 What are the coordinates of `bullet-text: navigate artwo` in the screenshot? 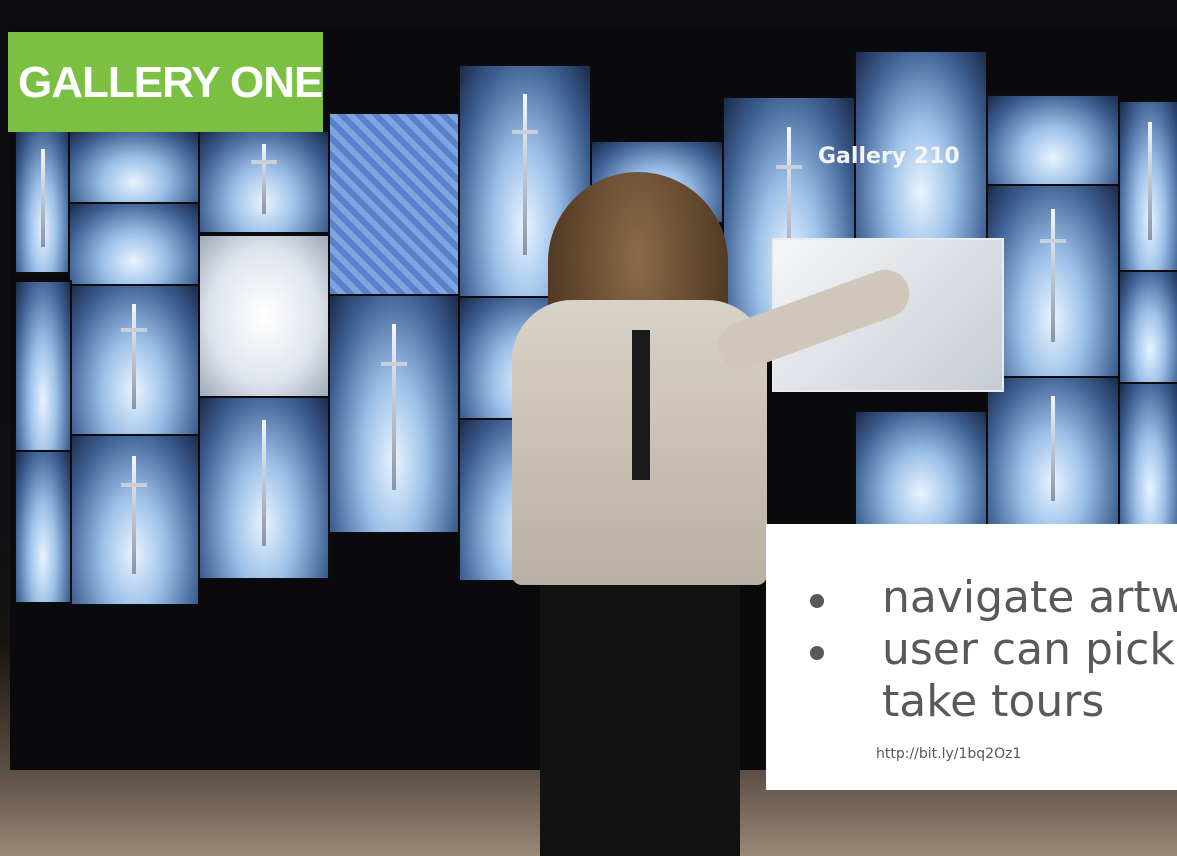 It's located at (1029, 597).